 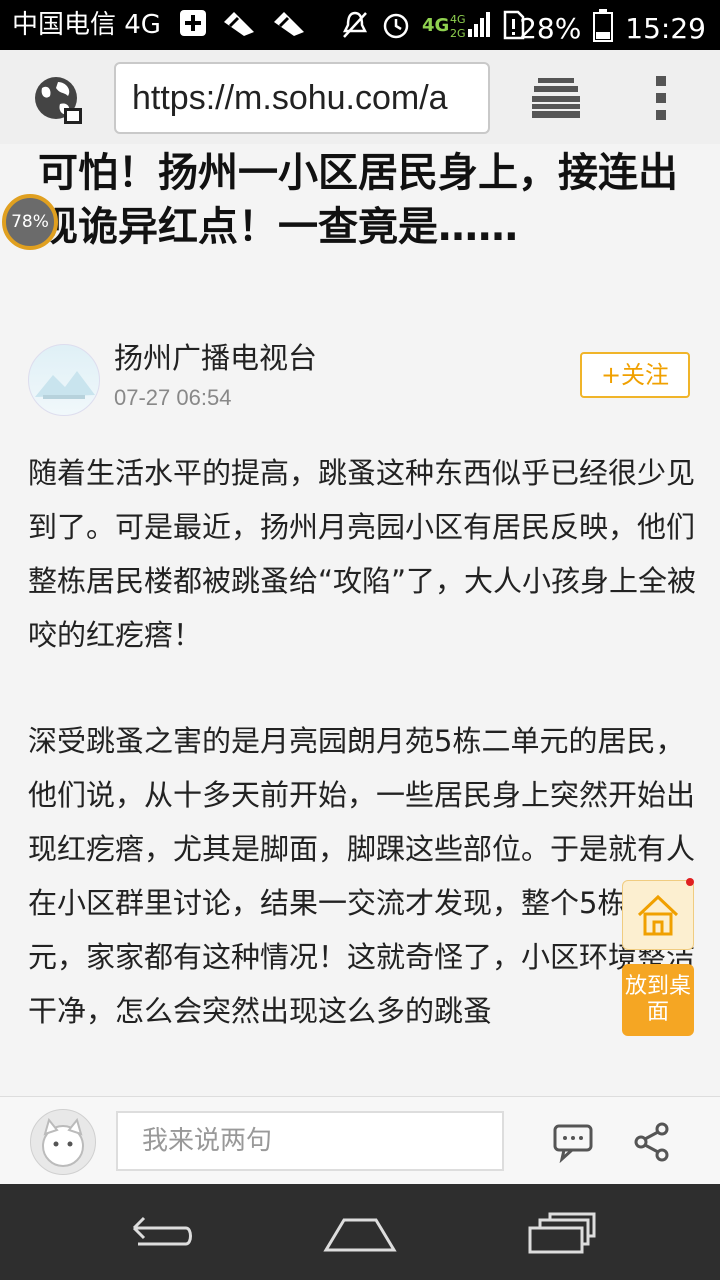 I want to click on mute-icon, so click(x=355, y=27).